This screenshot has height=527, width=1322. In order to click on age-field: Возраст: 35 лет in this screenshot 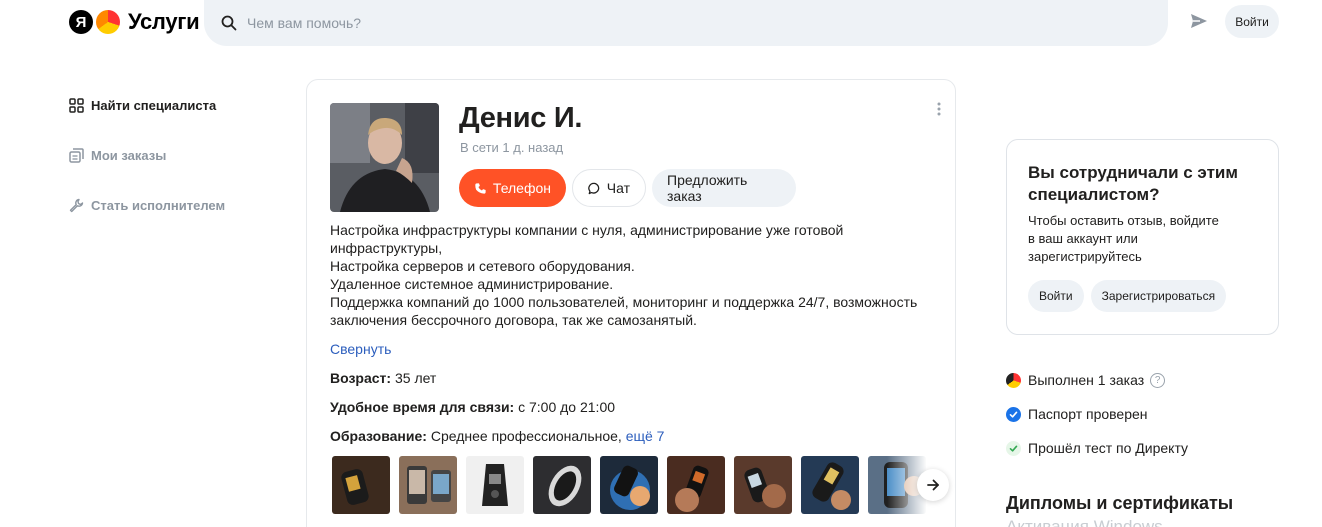, I will do `click(383, 378)`.